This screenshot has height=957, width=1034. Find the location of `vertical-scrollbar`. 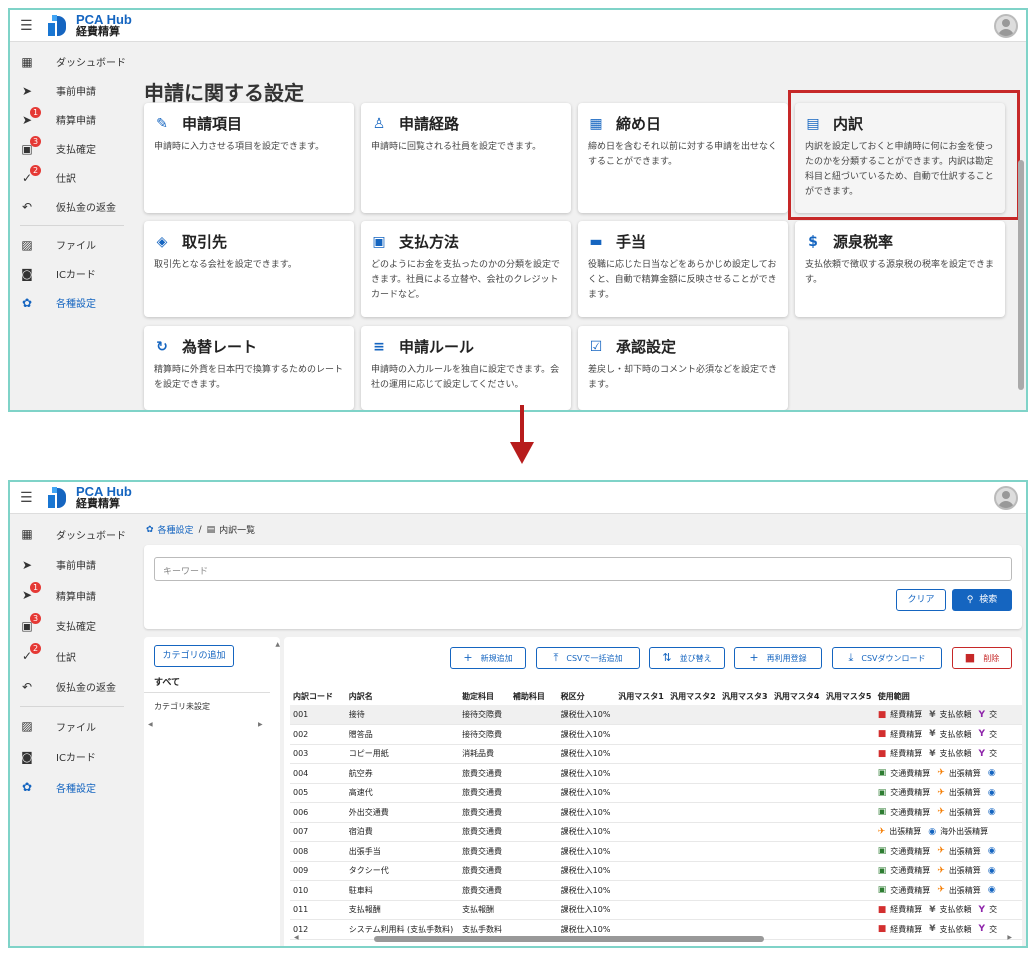

vertical-scrollbar is located at coordinates (1021, 275).